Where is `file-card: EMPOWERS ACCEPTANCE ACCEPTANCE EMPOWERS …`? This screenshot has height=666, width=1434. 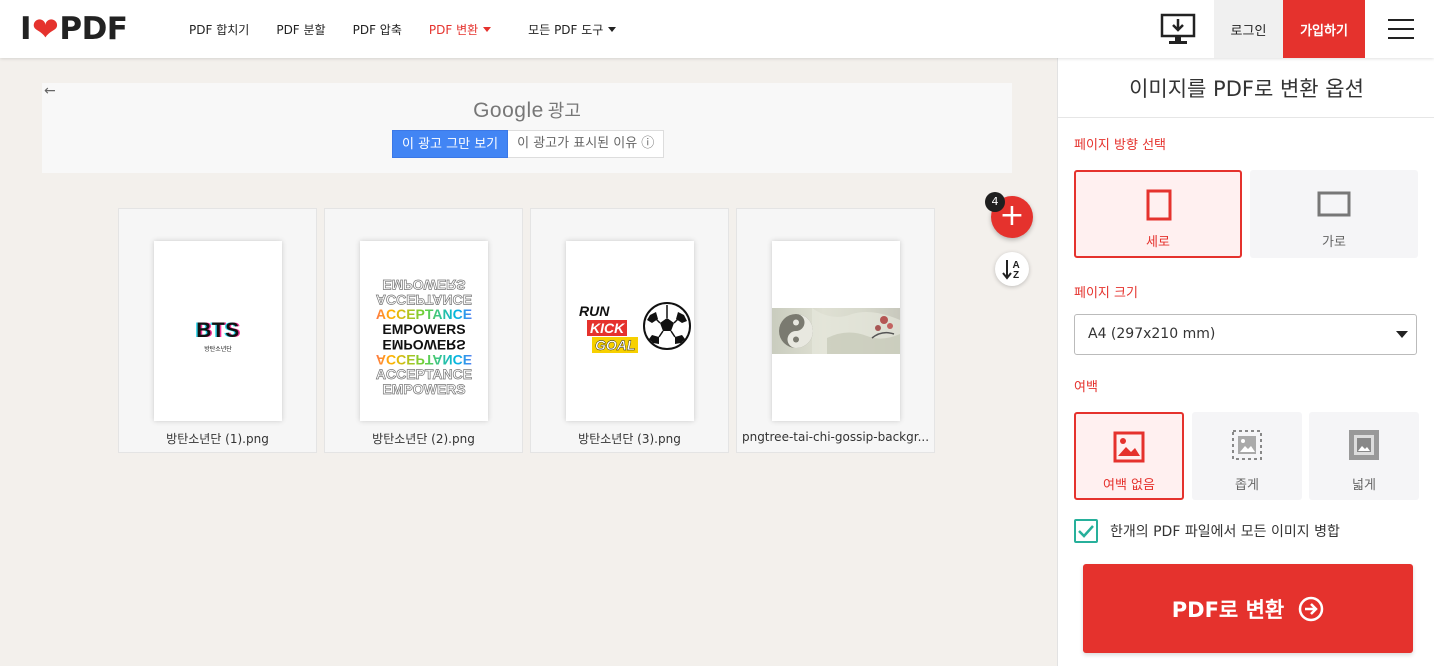 file-card: EMPOWERS ACCEPTANCE ACCEPTANCE EMPOWERS … is located at coordinates (423, 330).